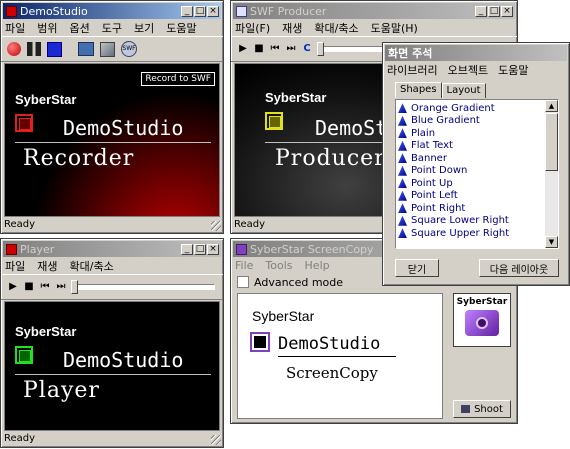 Image resolution: width=570 pixels, height=449 pixels. Describe the element at coordinates (54, 49) in the screenshot. I see `stop-icon` at that location.